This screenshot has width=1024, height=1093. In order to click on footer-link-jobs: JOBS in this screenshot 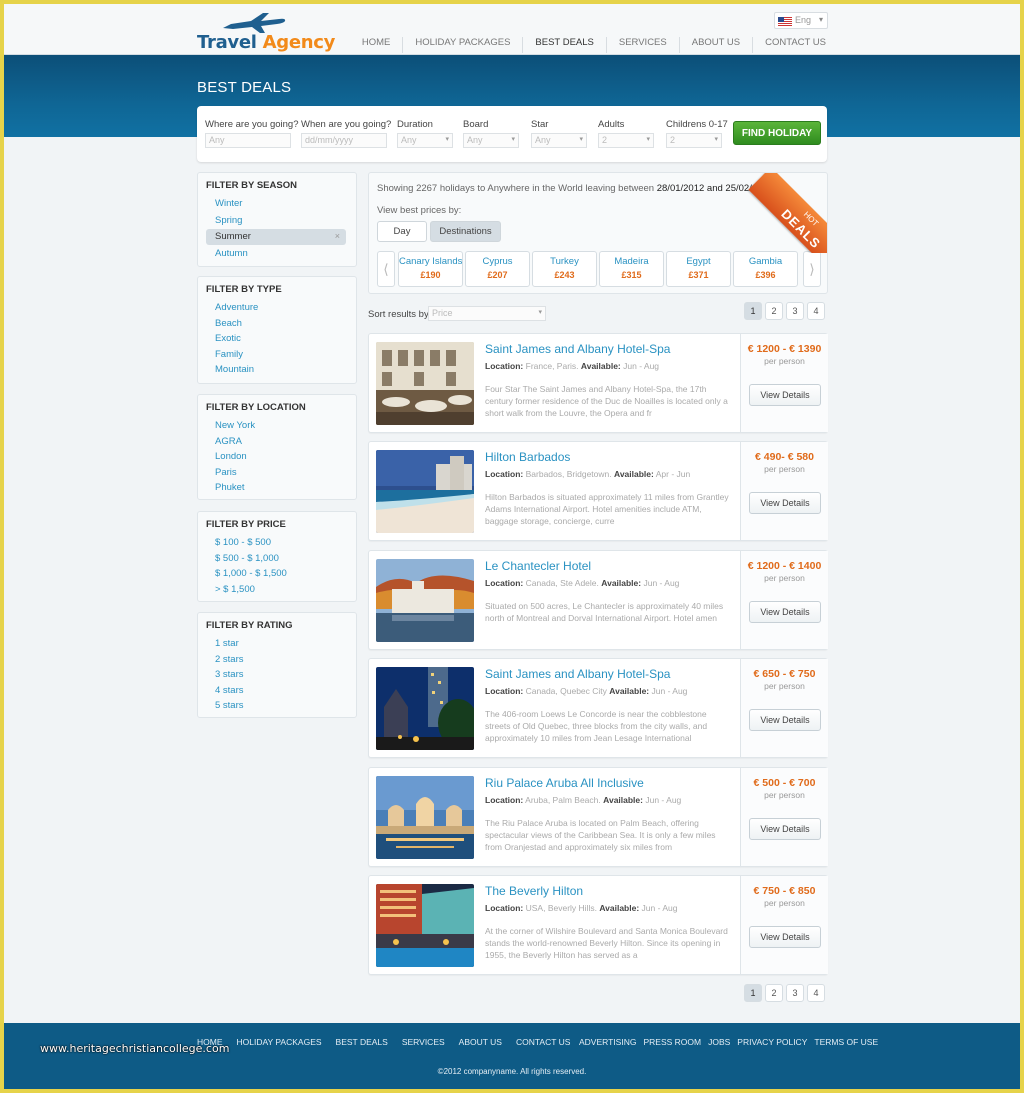, I will do `click(719, 1042)`.